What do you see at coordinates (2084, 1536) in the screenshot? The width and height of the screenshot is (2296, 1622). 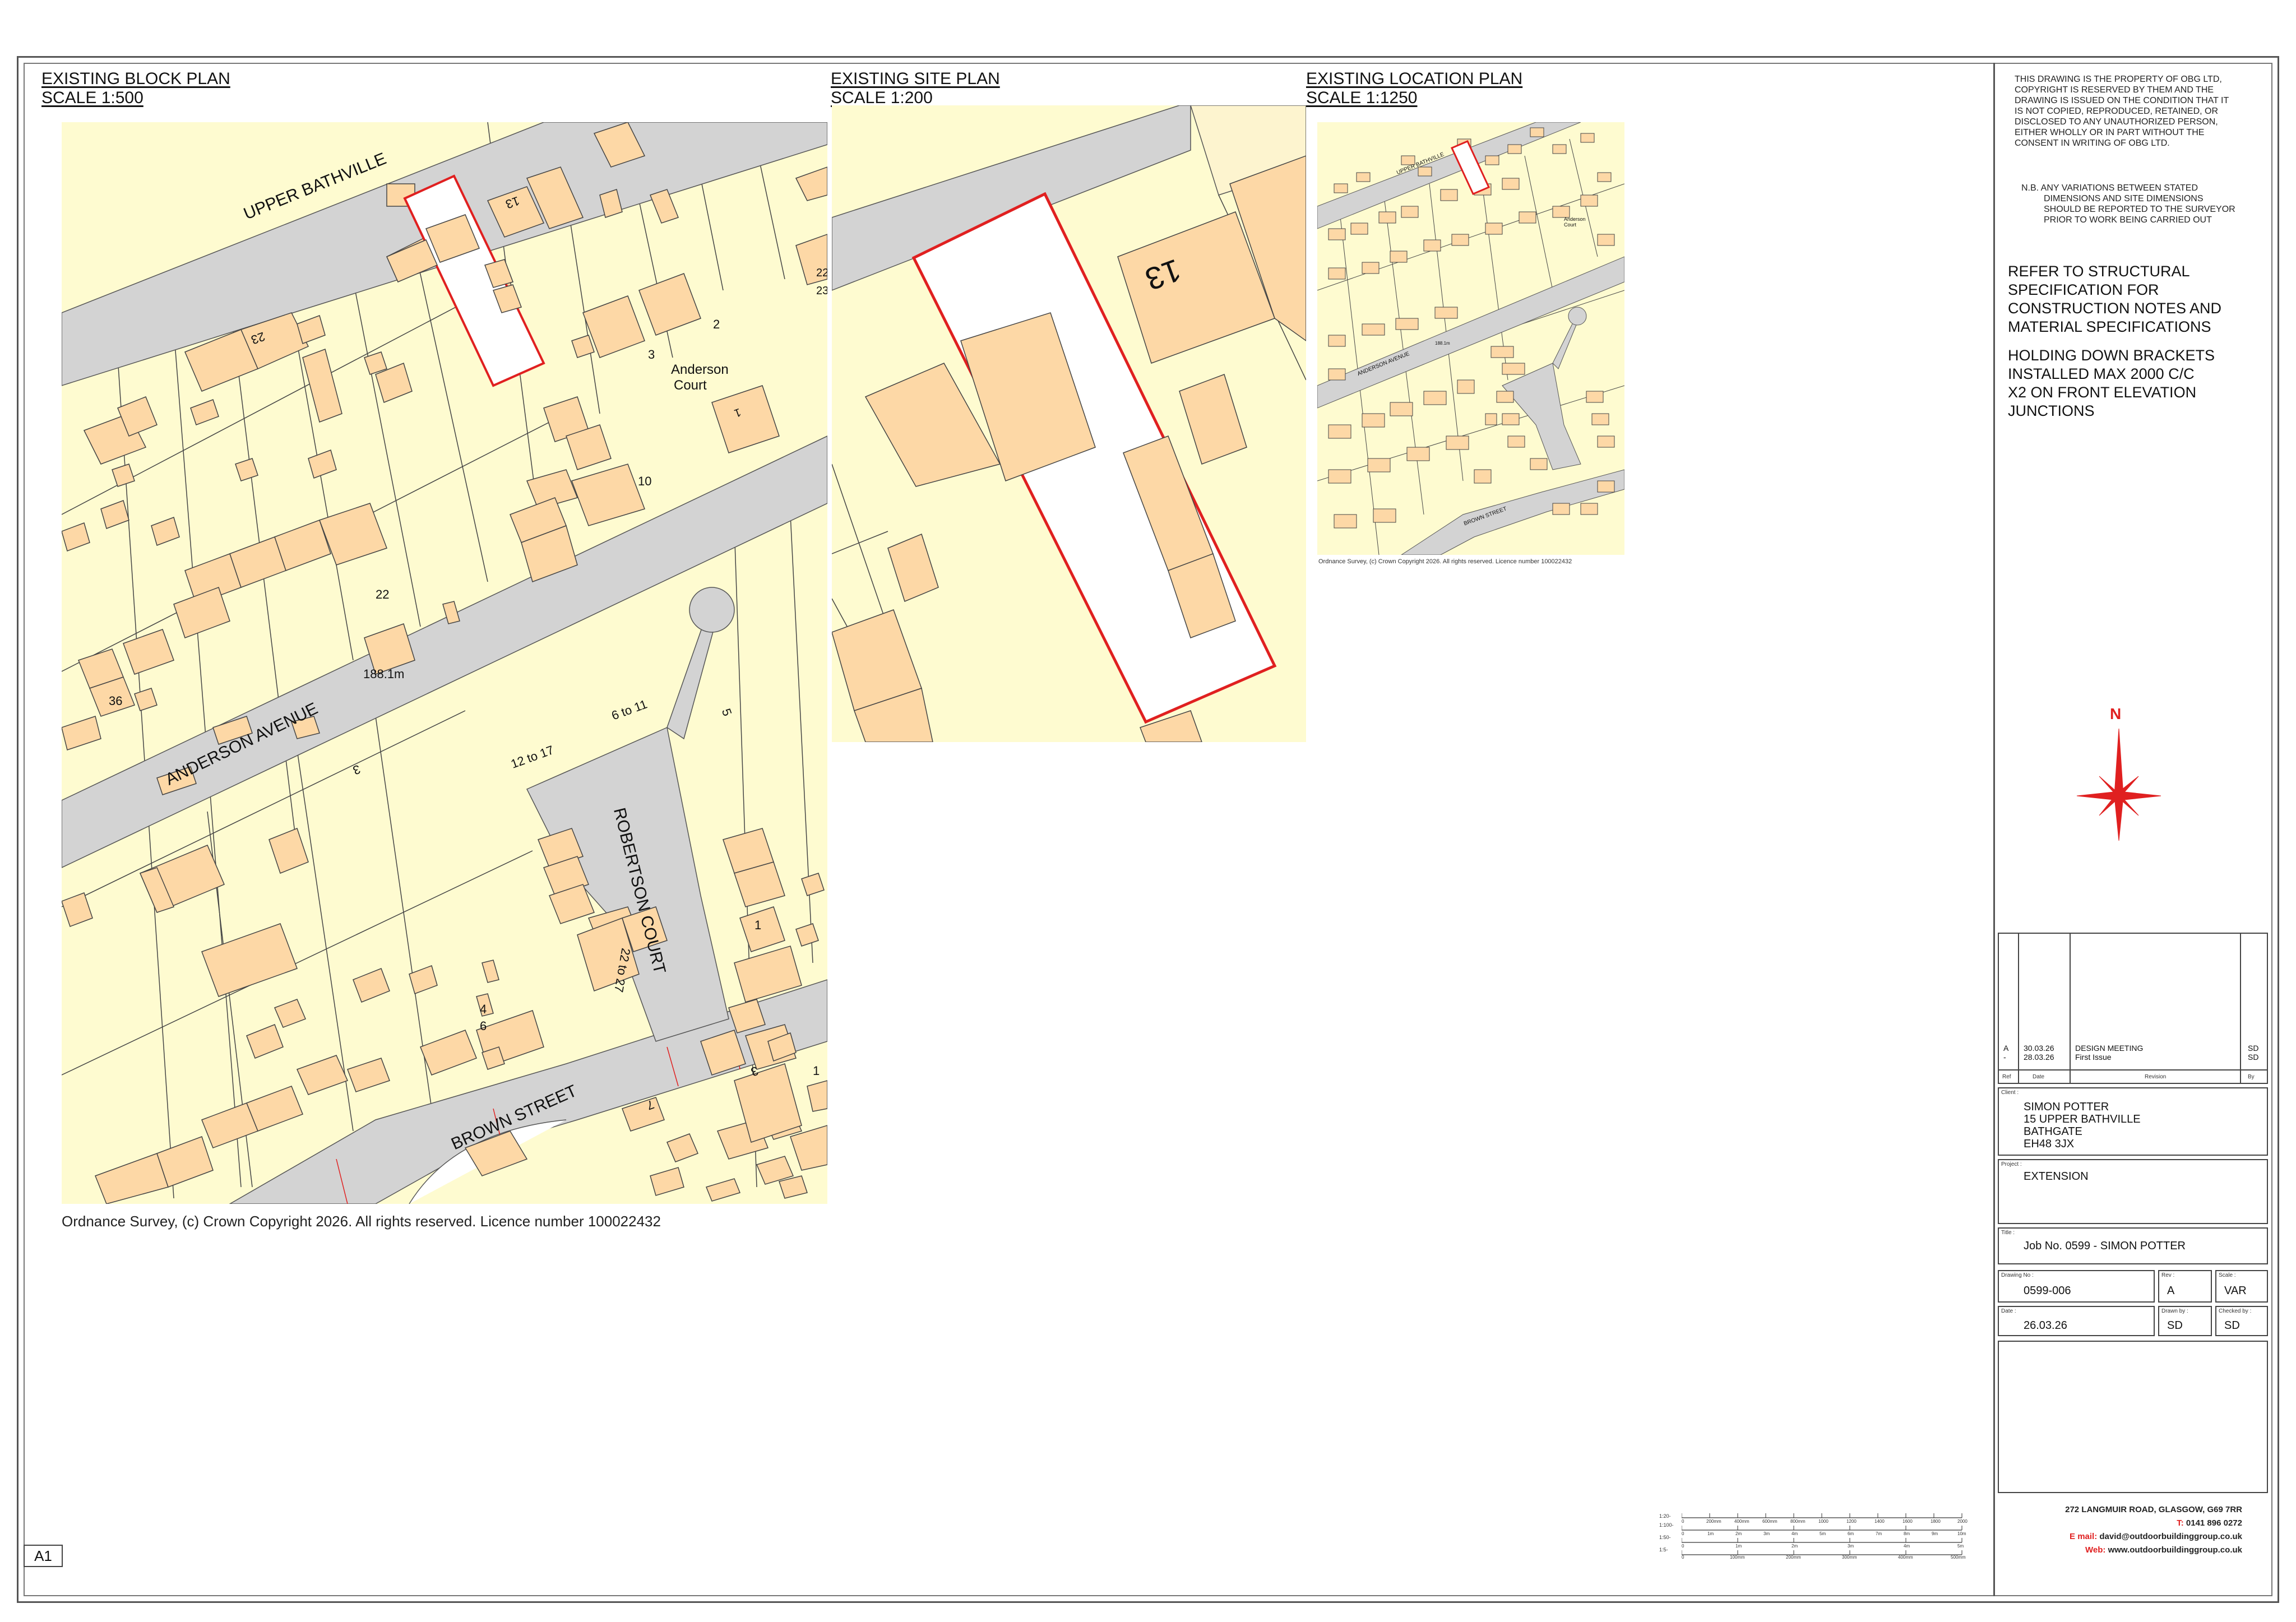 I see `company-email-label: E mail:` at bounding box center [2084, 1536].